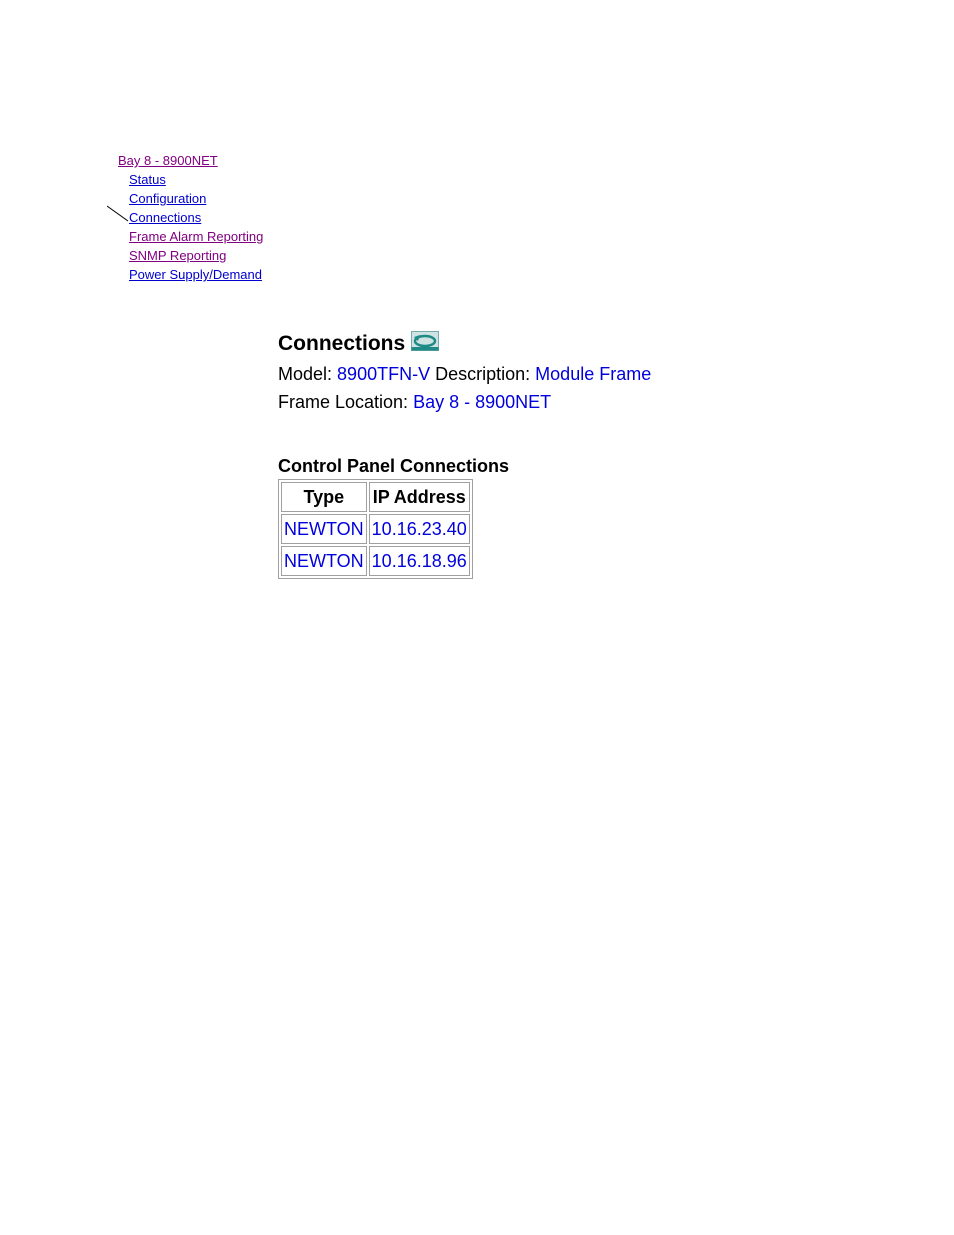  What do you see at coordinates (196, 236) in the screenshot?
I see `nav-item-frame-alarm-reporting: Frame Alarm Reporting` at bounding box center [196, 236].